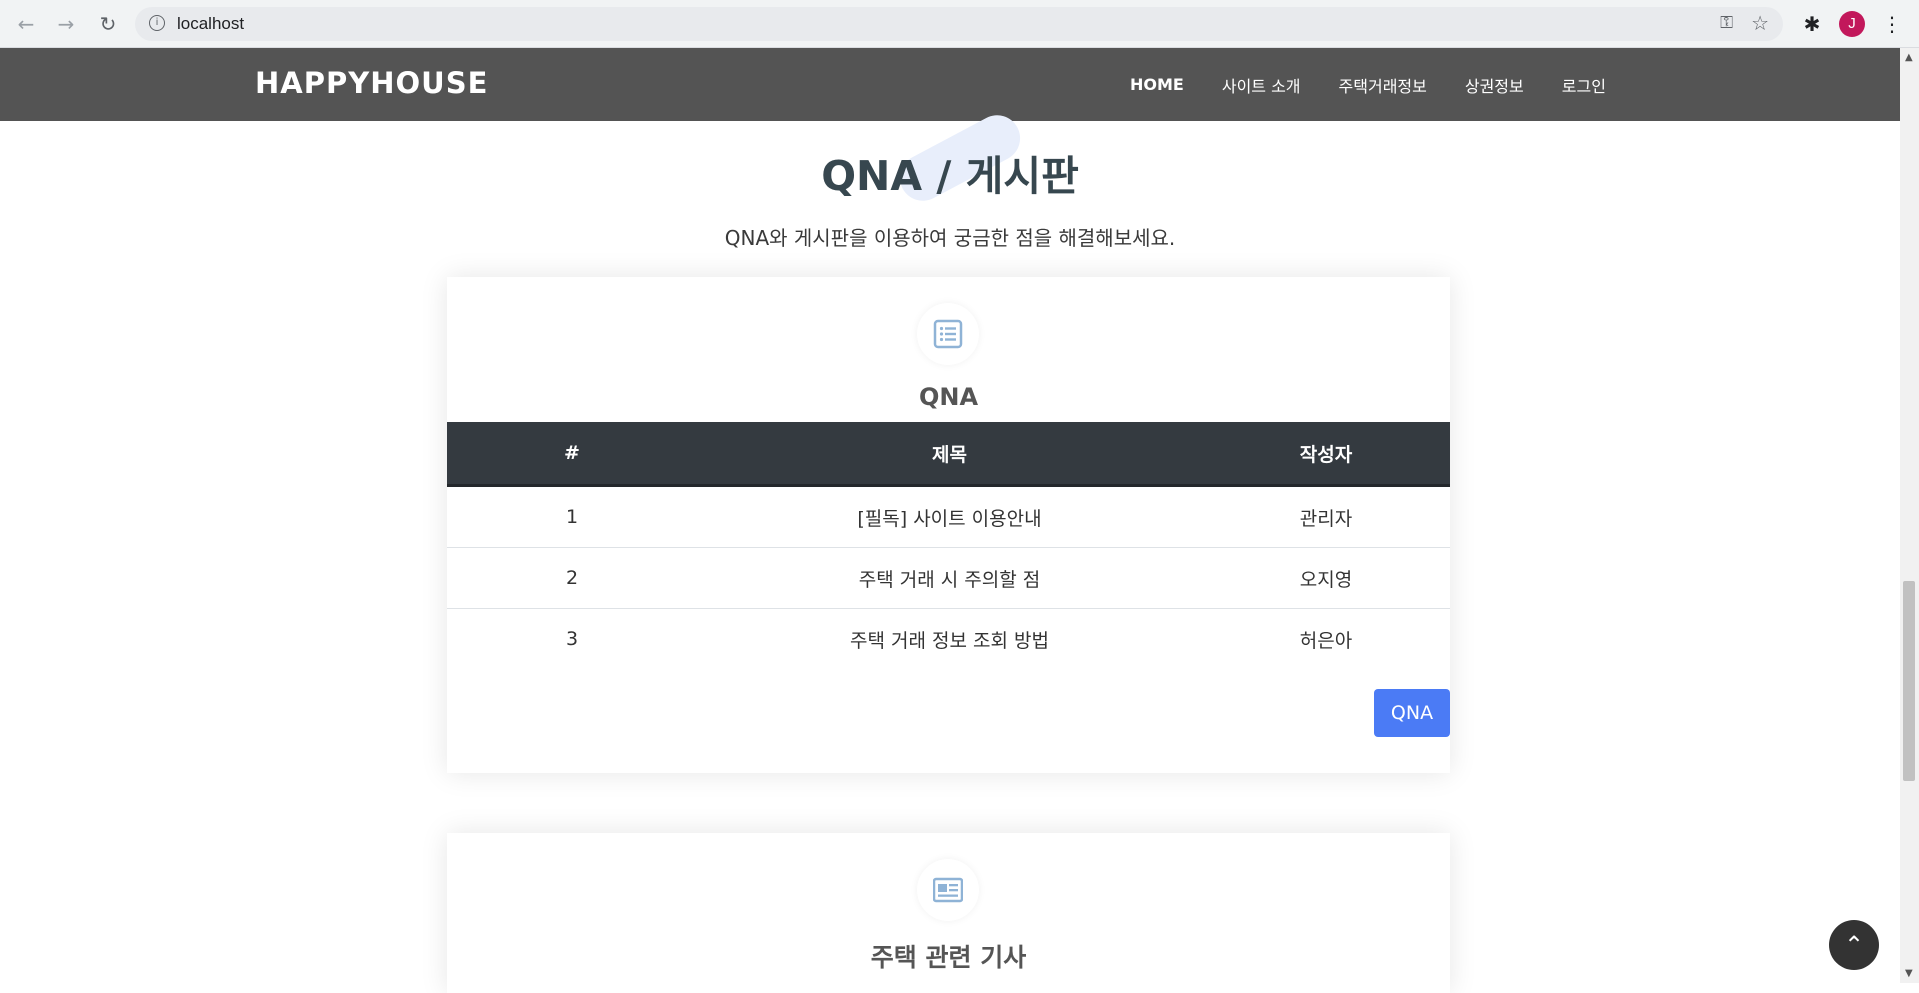 This screenshot has height=993, width=1919. I want to click on nav-home: HOME, so click(1157, 84).